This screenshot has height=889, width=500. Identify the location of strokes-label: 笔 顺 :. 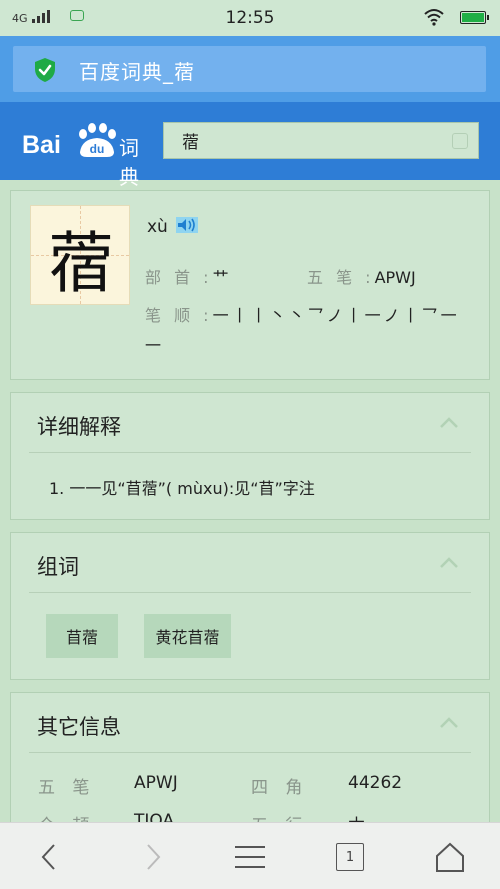
(179, 315).